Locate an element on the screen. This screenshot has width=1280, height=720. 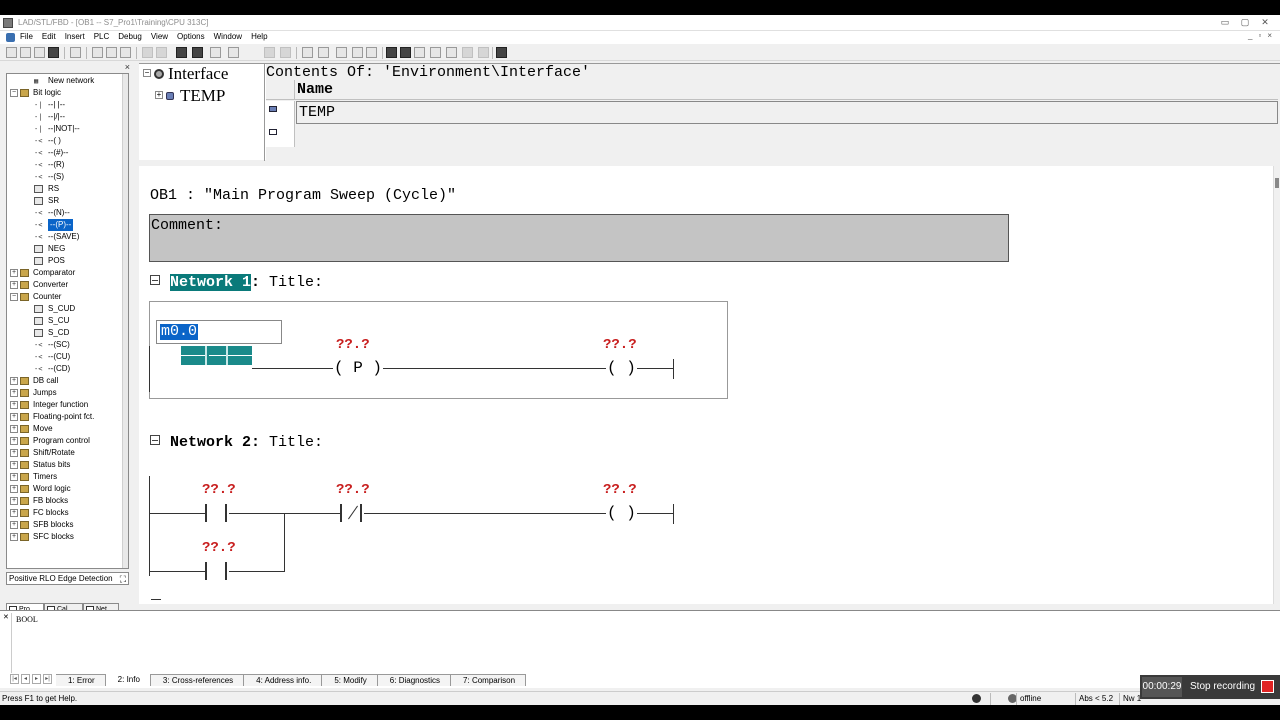
mdi-minimize-button: _ is located at coordinates (1250, 35).